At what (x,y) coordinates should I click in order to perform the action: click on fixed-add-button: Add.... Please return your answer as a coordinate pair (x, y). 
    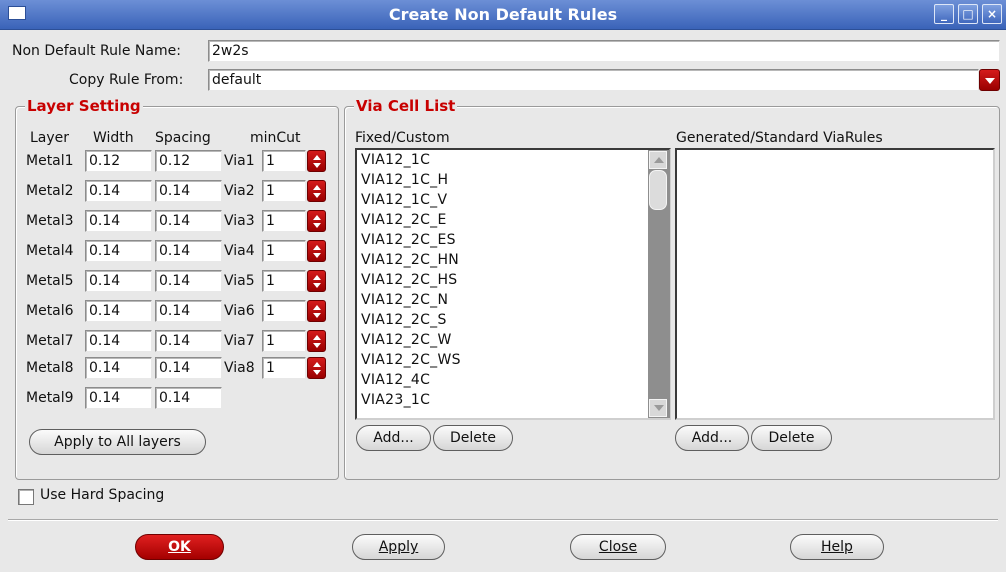
    Looking at the image, I should click on (393, 438).